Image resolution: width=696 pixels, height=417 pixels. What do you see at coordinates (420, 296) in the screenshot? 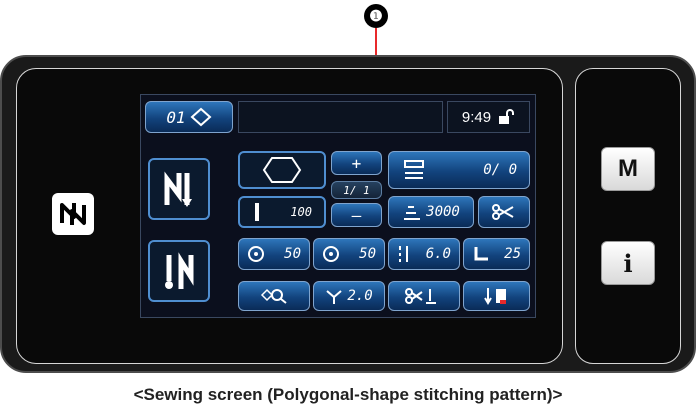
I see `scissors-needle-icon` at bounding box center [420, 296].